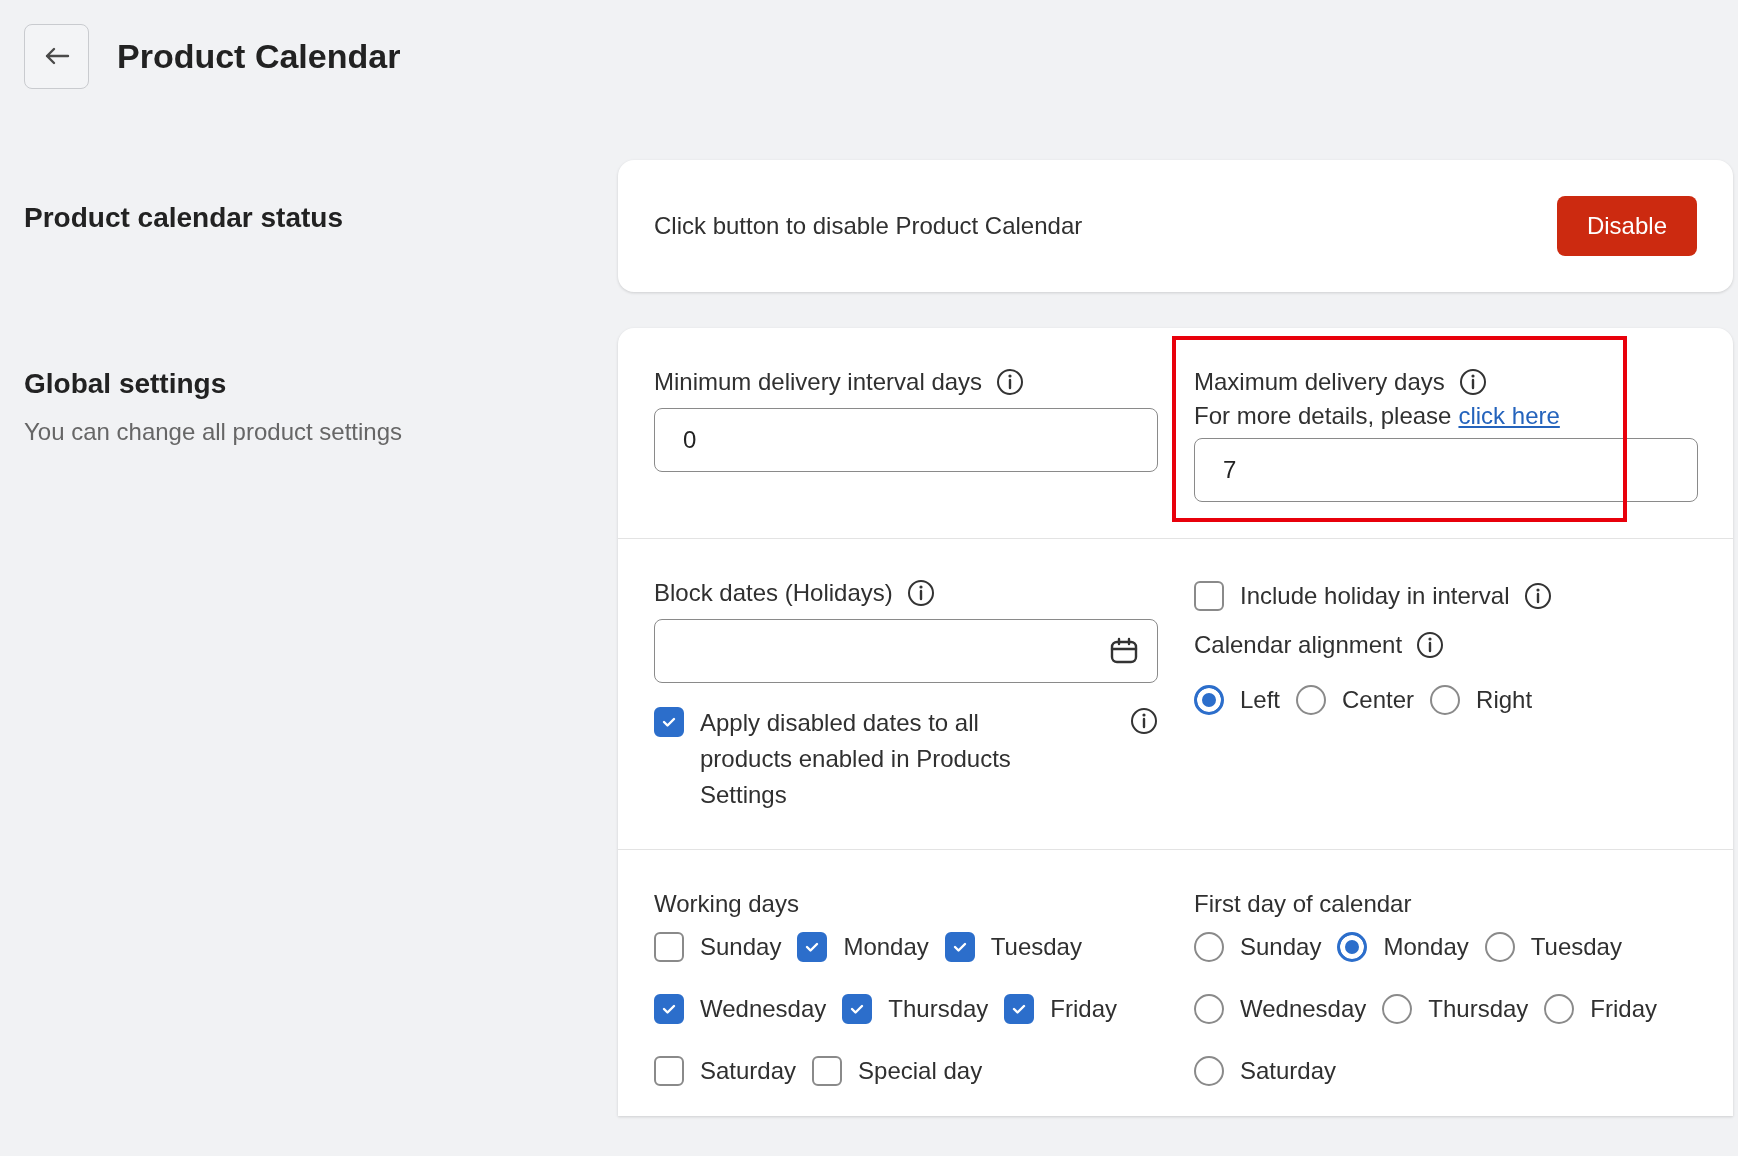  What do you see at coordinates (1624, 1009) in the screenshot?
I see `radio-label: Friday` at bounding box center [1624, 1009].